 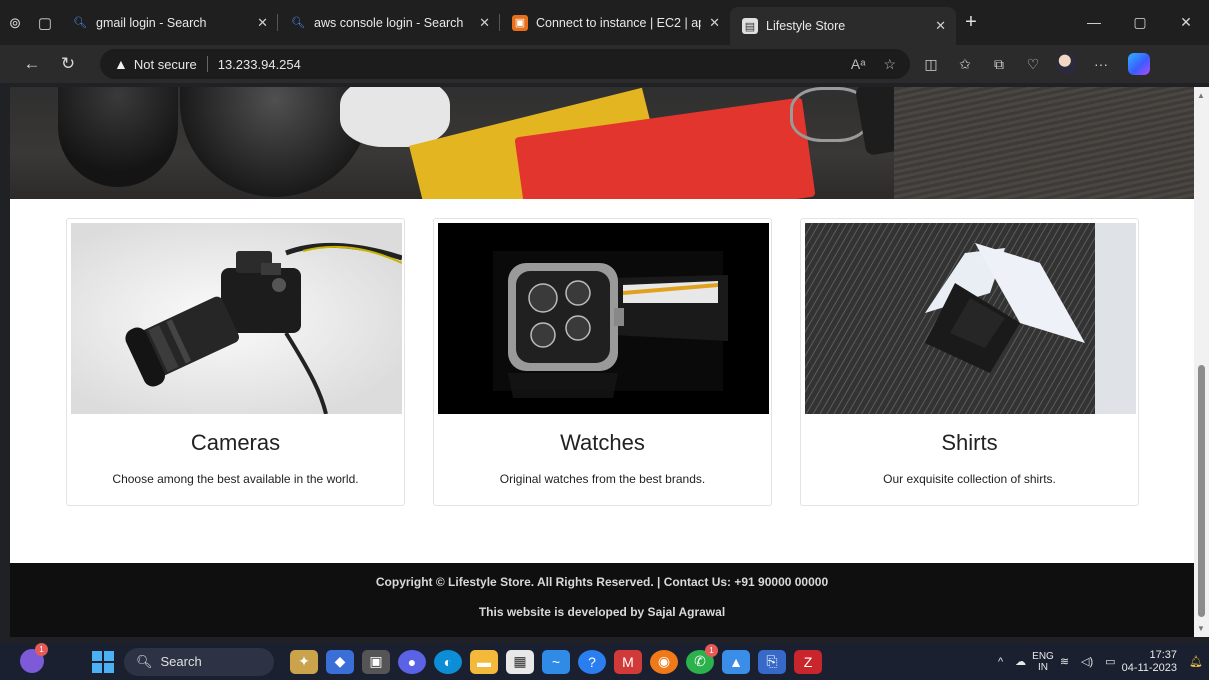 I want to click on photos-icon: ▲, so click(x=736, y=661).